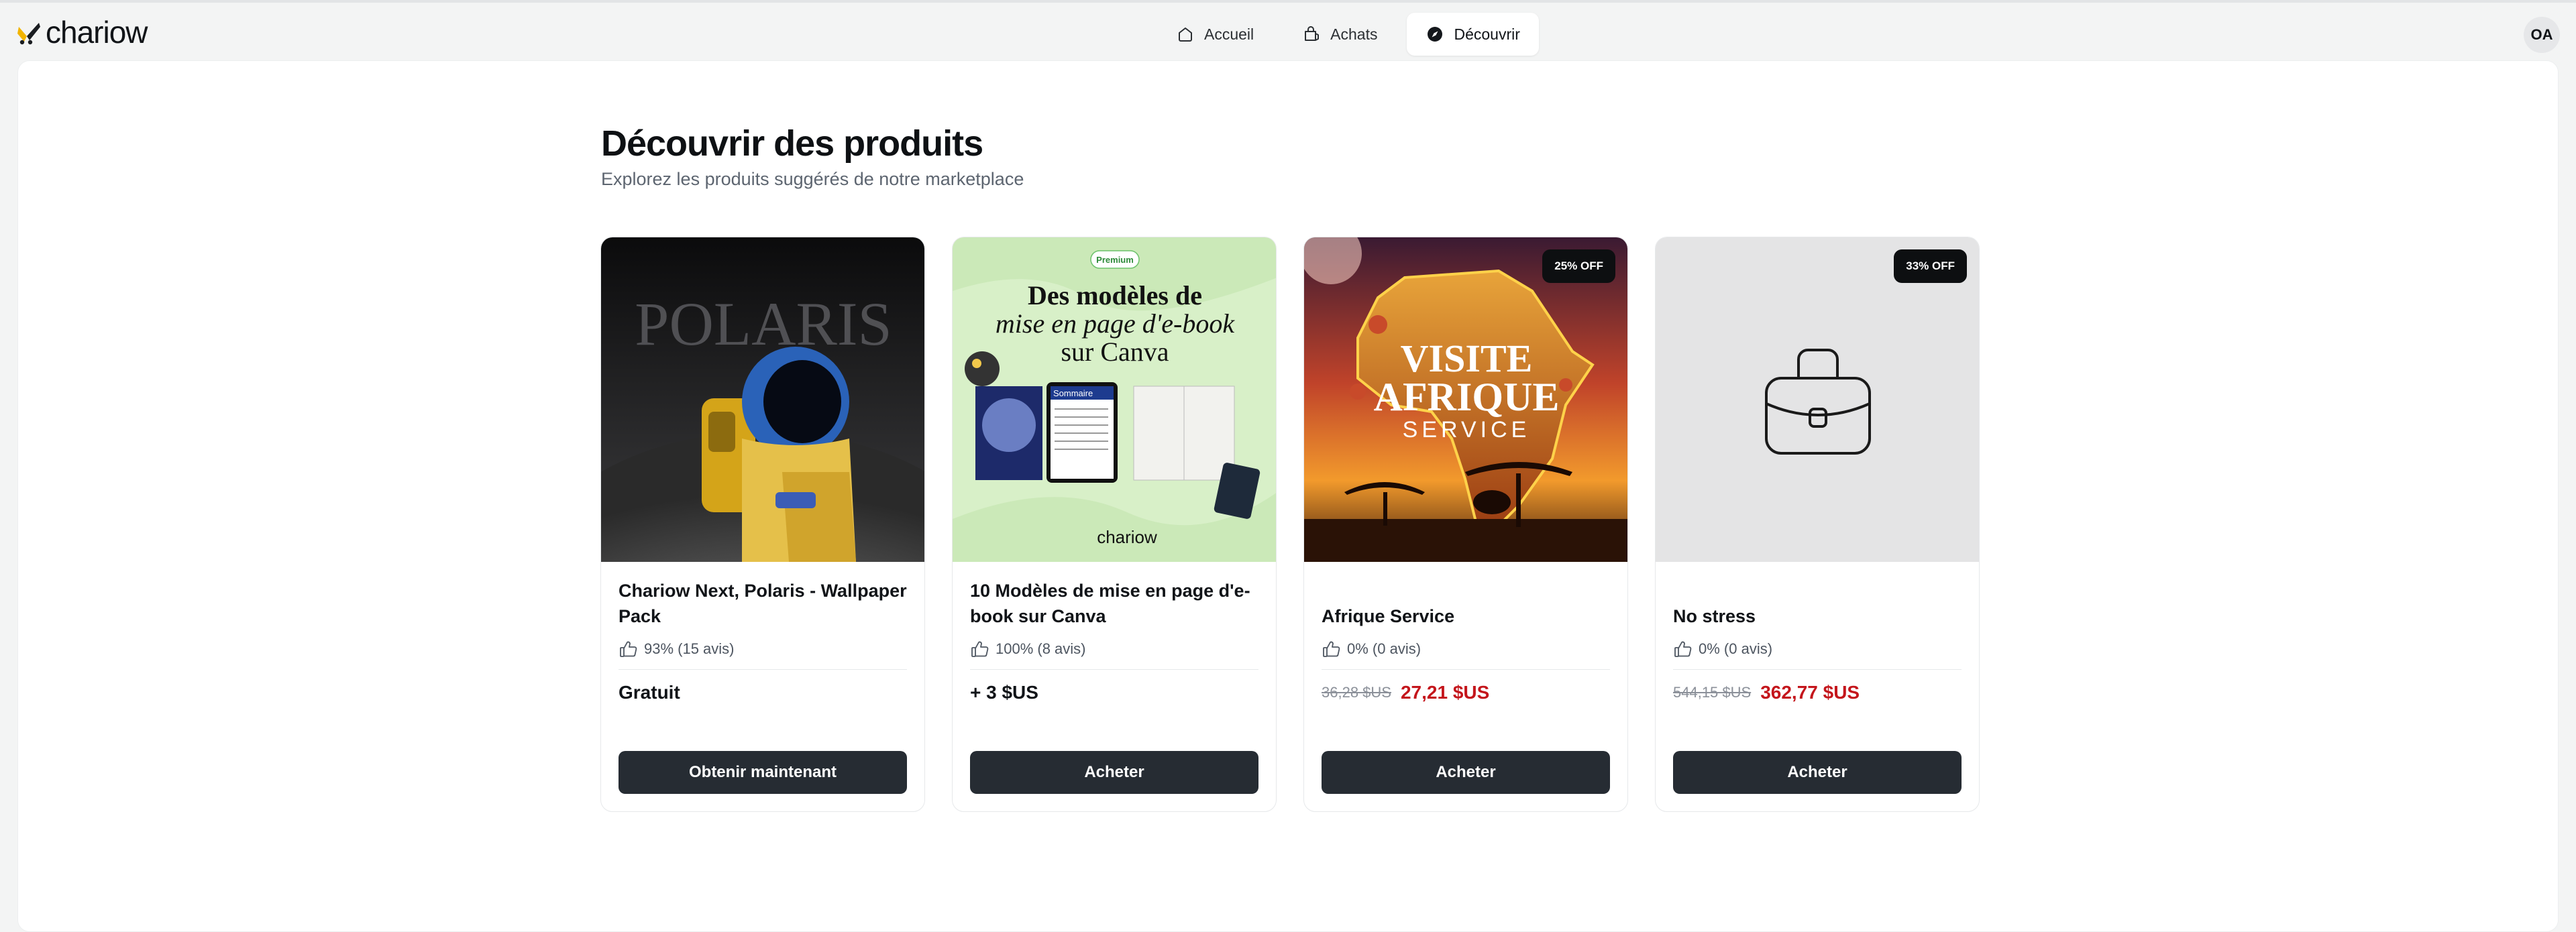 The width and height of the screenshot is (2576, 932). What do you see at coordinates (1115, 352) in the screenshot?
I see `image-headline-3: sur Canva` at bounding box center [1115, 352].